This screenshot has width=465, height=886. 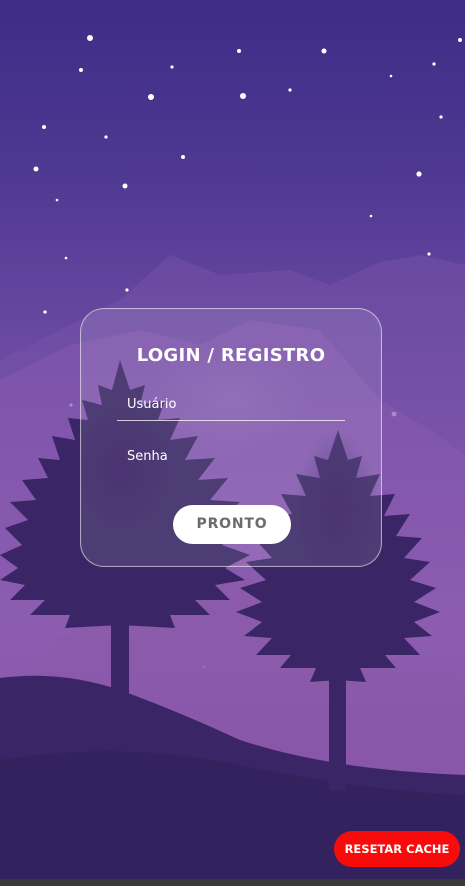 What do you see at coordinates (232, 882) in the screenshot?
I see `bottom-bar` at bounding box center [232, 882].